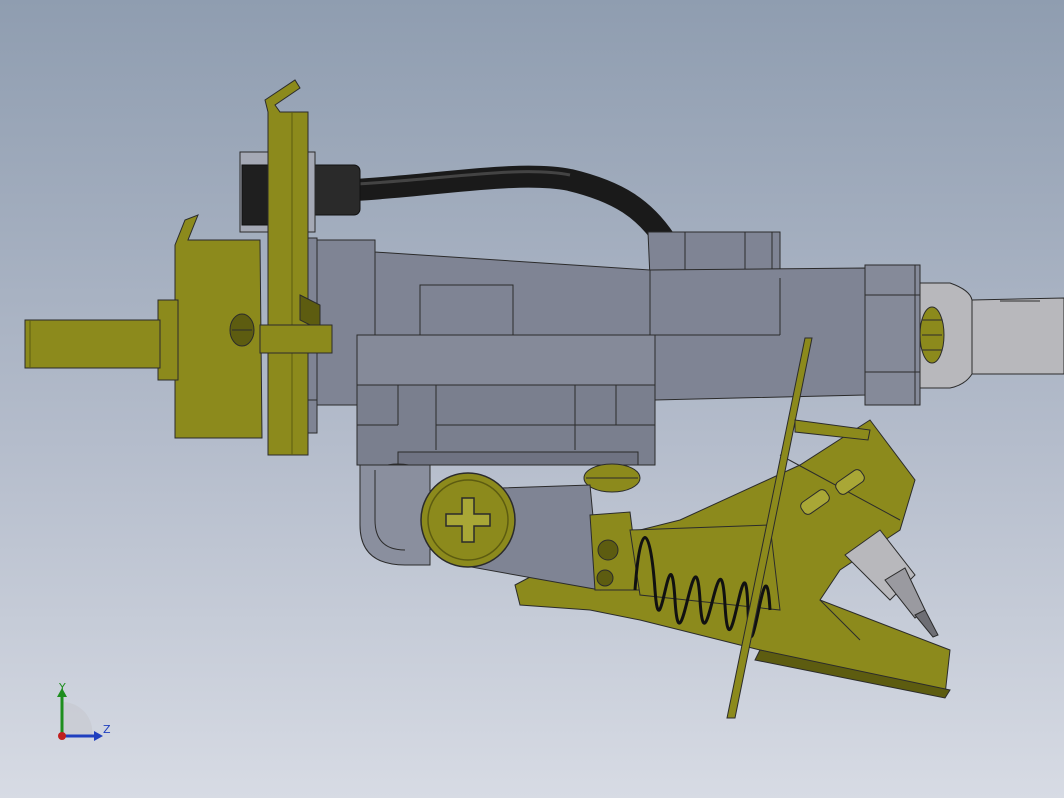  Describe the element at coordinates (991, 335) in the screenshot. I see `steering-shaft-end` at that location.